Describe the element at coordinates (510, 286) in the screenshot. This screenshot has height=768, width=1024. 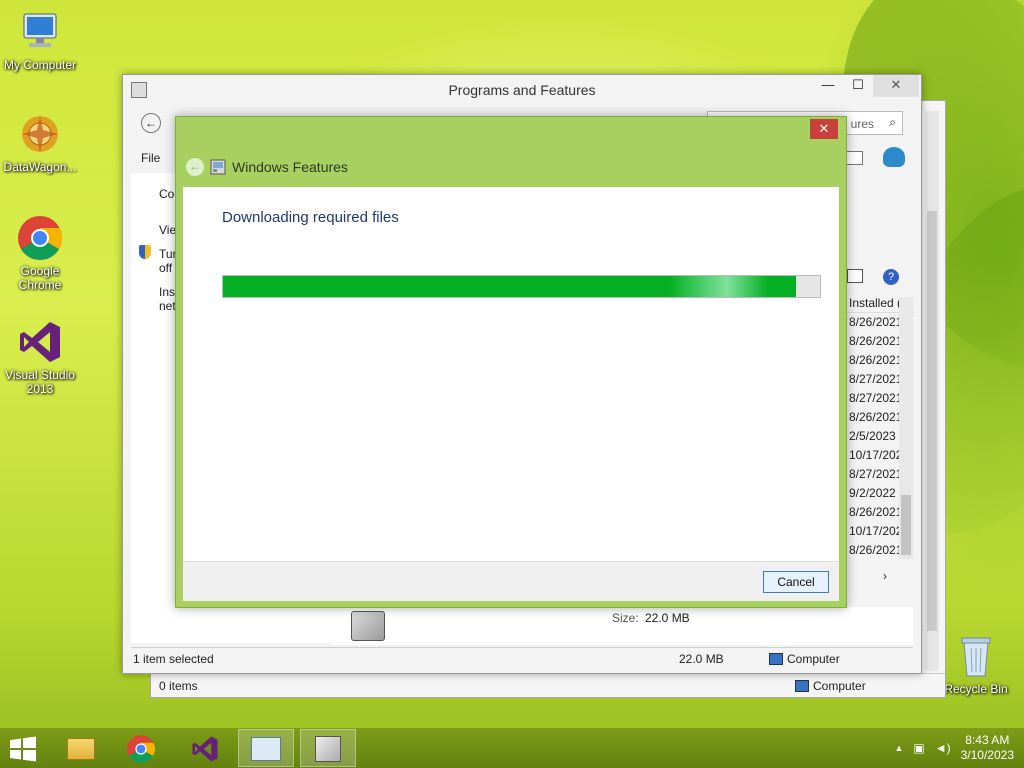
I see `progress-fill` at that location.